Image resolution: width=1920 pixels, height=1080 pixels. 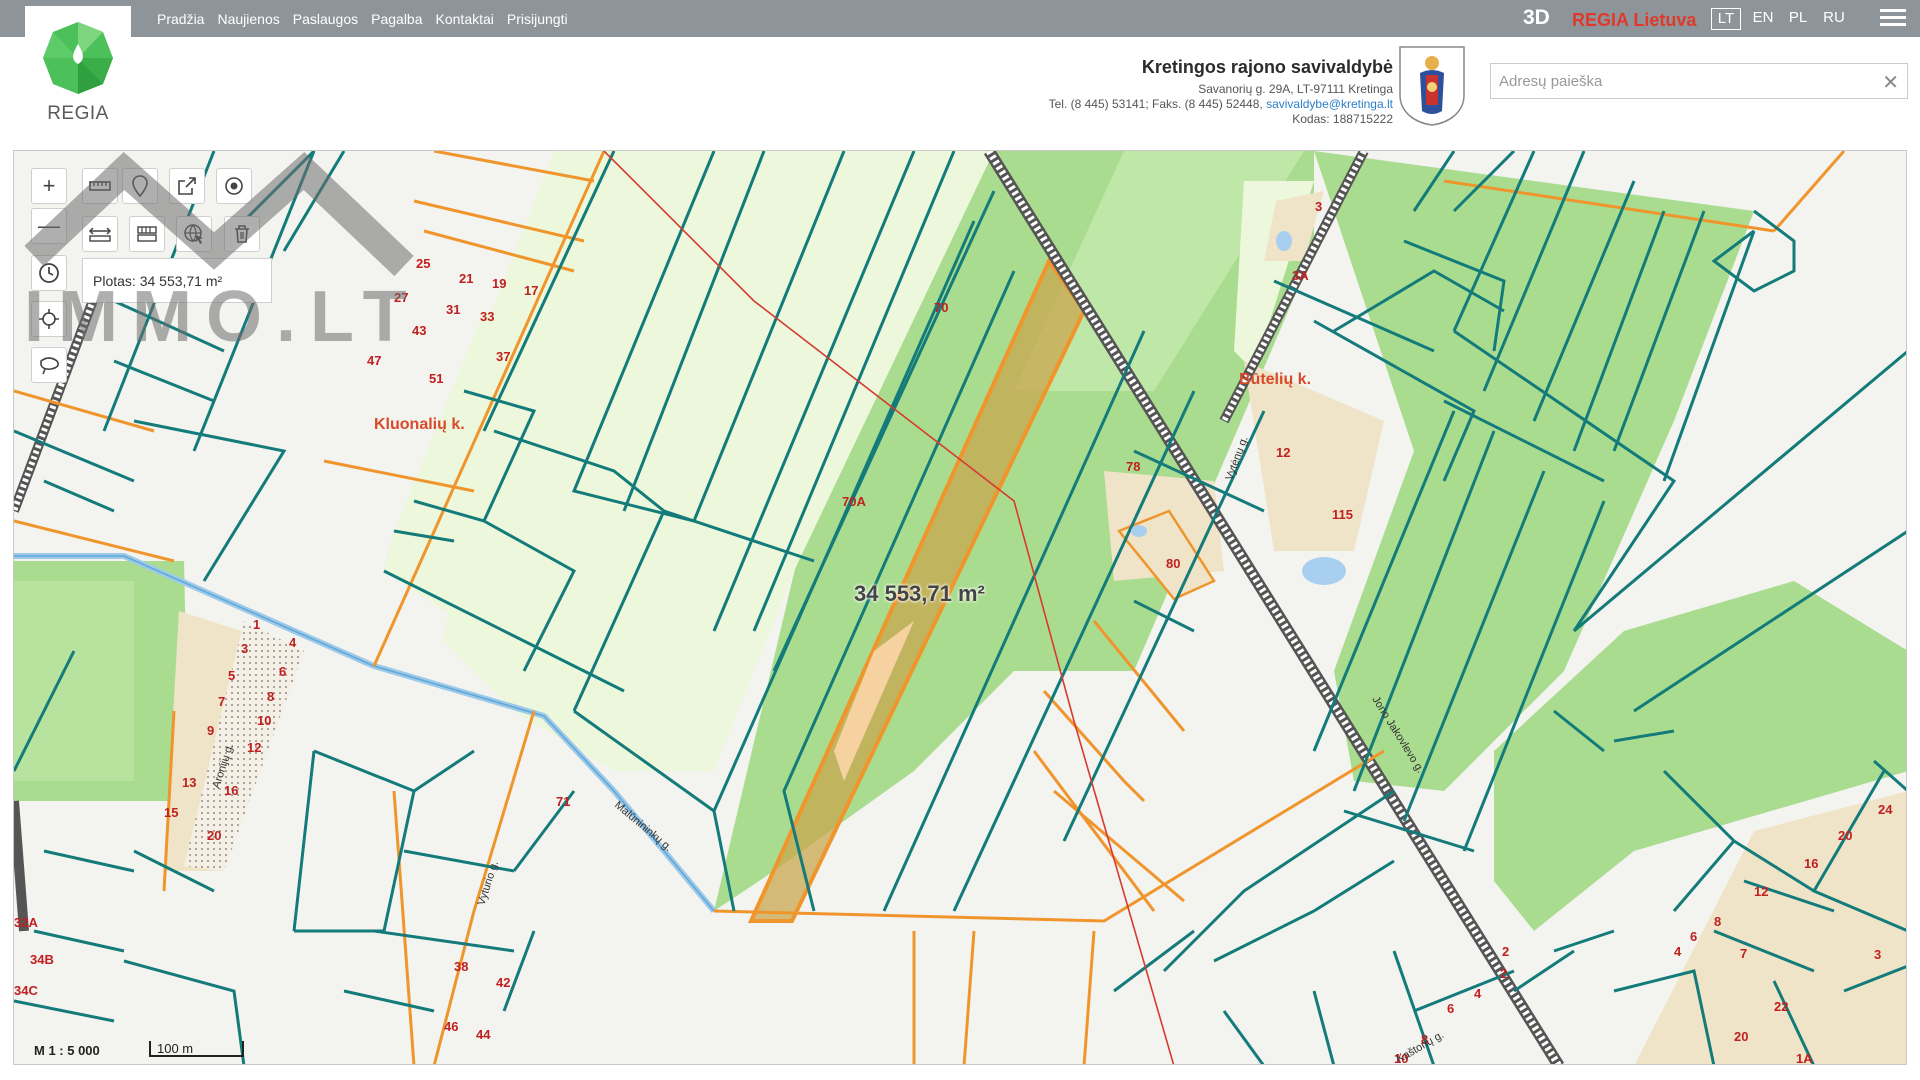 What do you see at coordinates (1267, 67) in the screenshot?
I see `municipality-title: Kretingos rajono savivaldybė` at bounding box center [1267, 67].